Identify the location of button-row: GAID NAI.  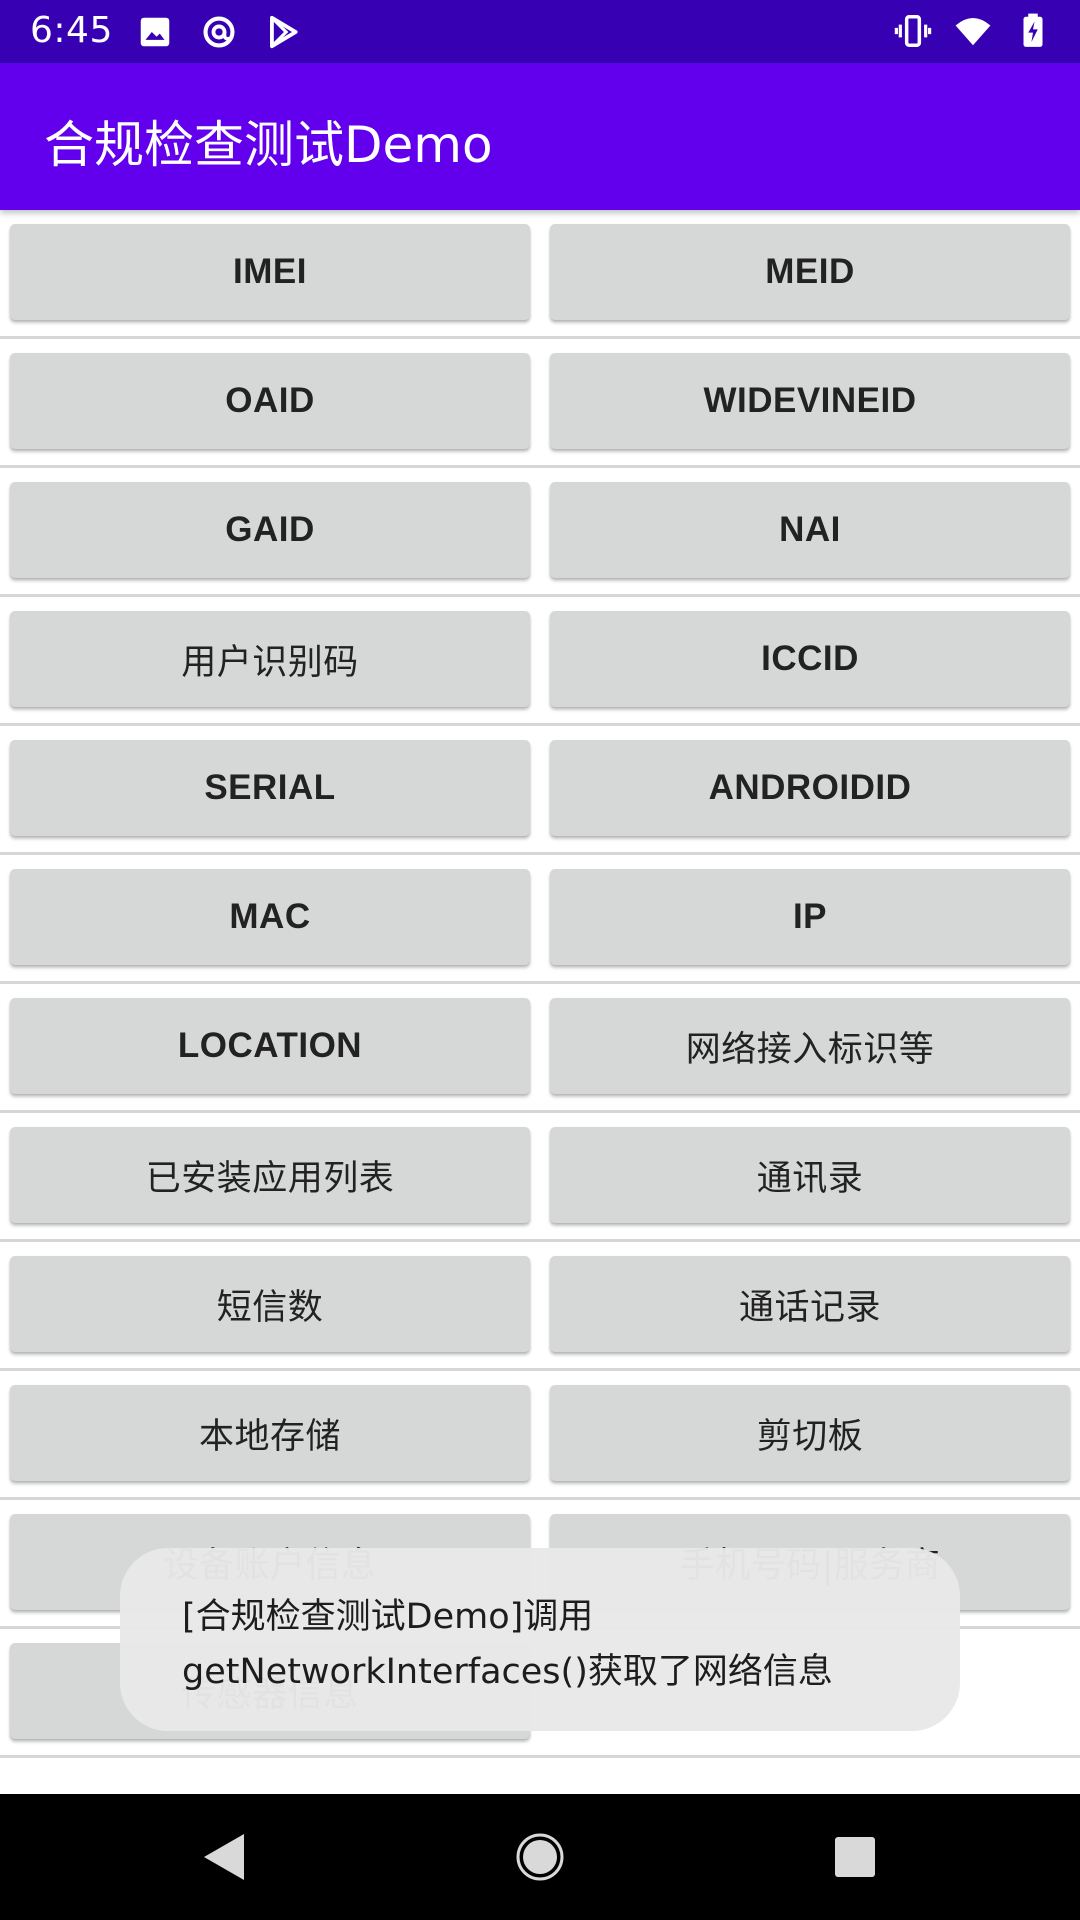
(540, 532).